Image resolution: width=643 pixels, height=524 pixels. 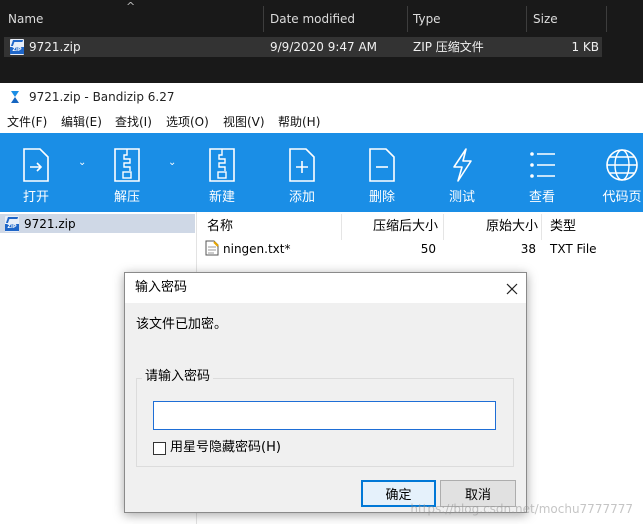 I want to click on file-size: 1 KB, so click(x=585, y=47).